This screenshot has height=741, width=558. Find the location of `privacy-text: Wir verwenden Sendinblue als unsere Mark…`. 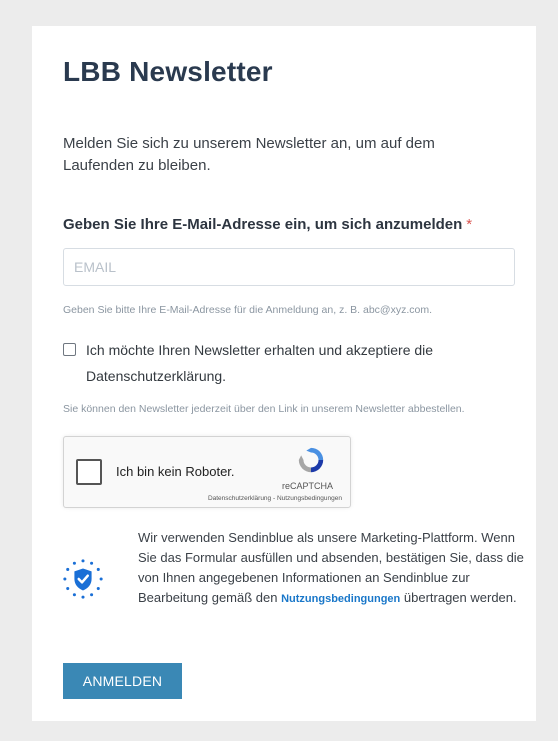

privacy-text: Wir verwenden Sendinblue als unsere Mark… is located at coordinates (333, 568).